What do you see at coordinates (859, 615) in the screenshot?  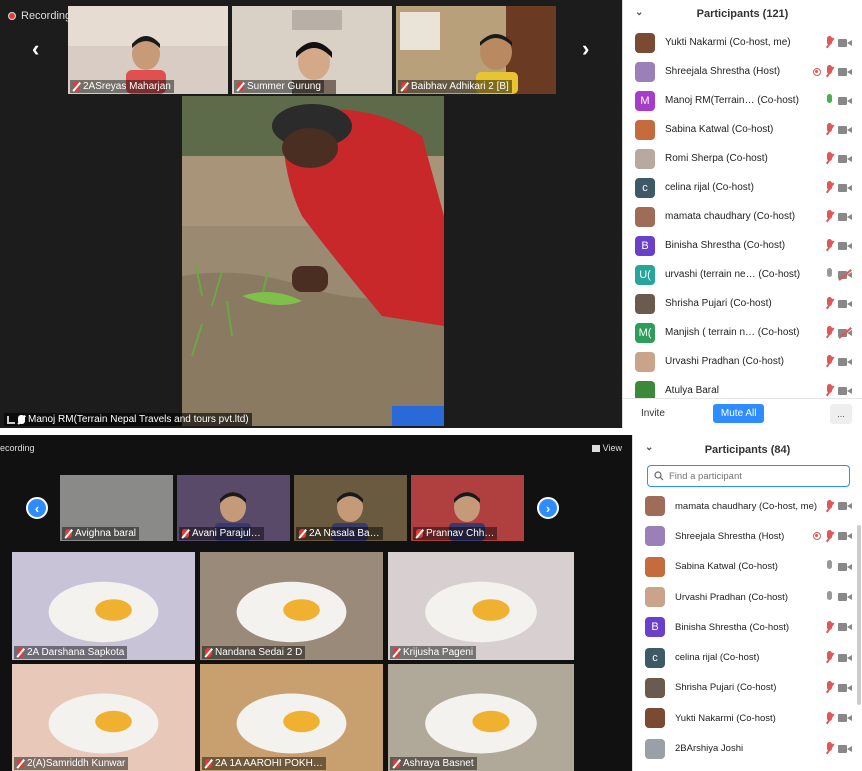 I see `participant-list-scrollbar` at bounding box center [859, 615].